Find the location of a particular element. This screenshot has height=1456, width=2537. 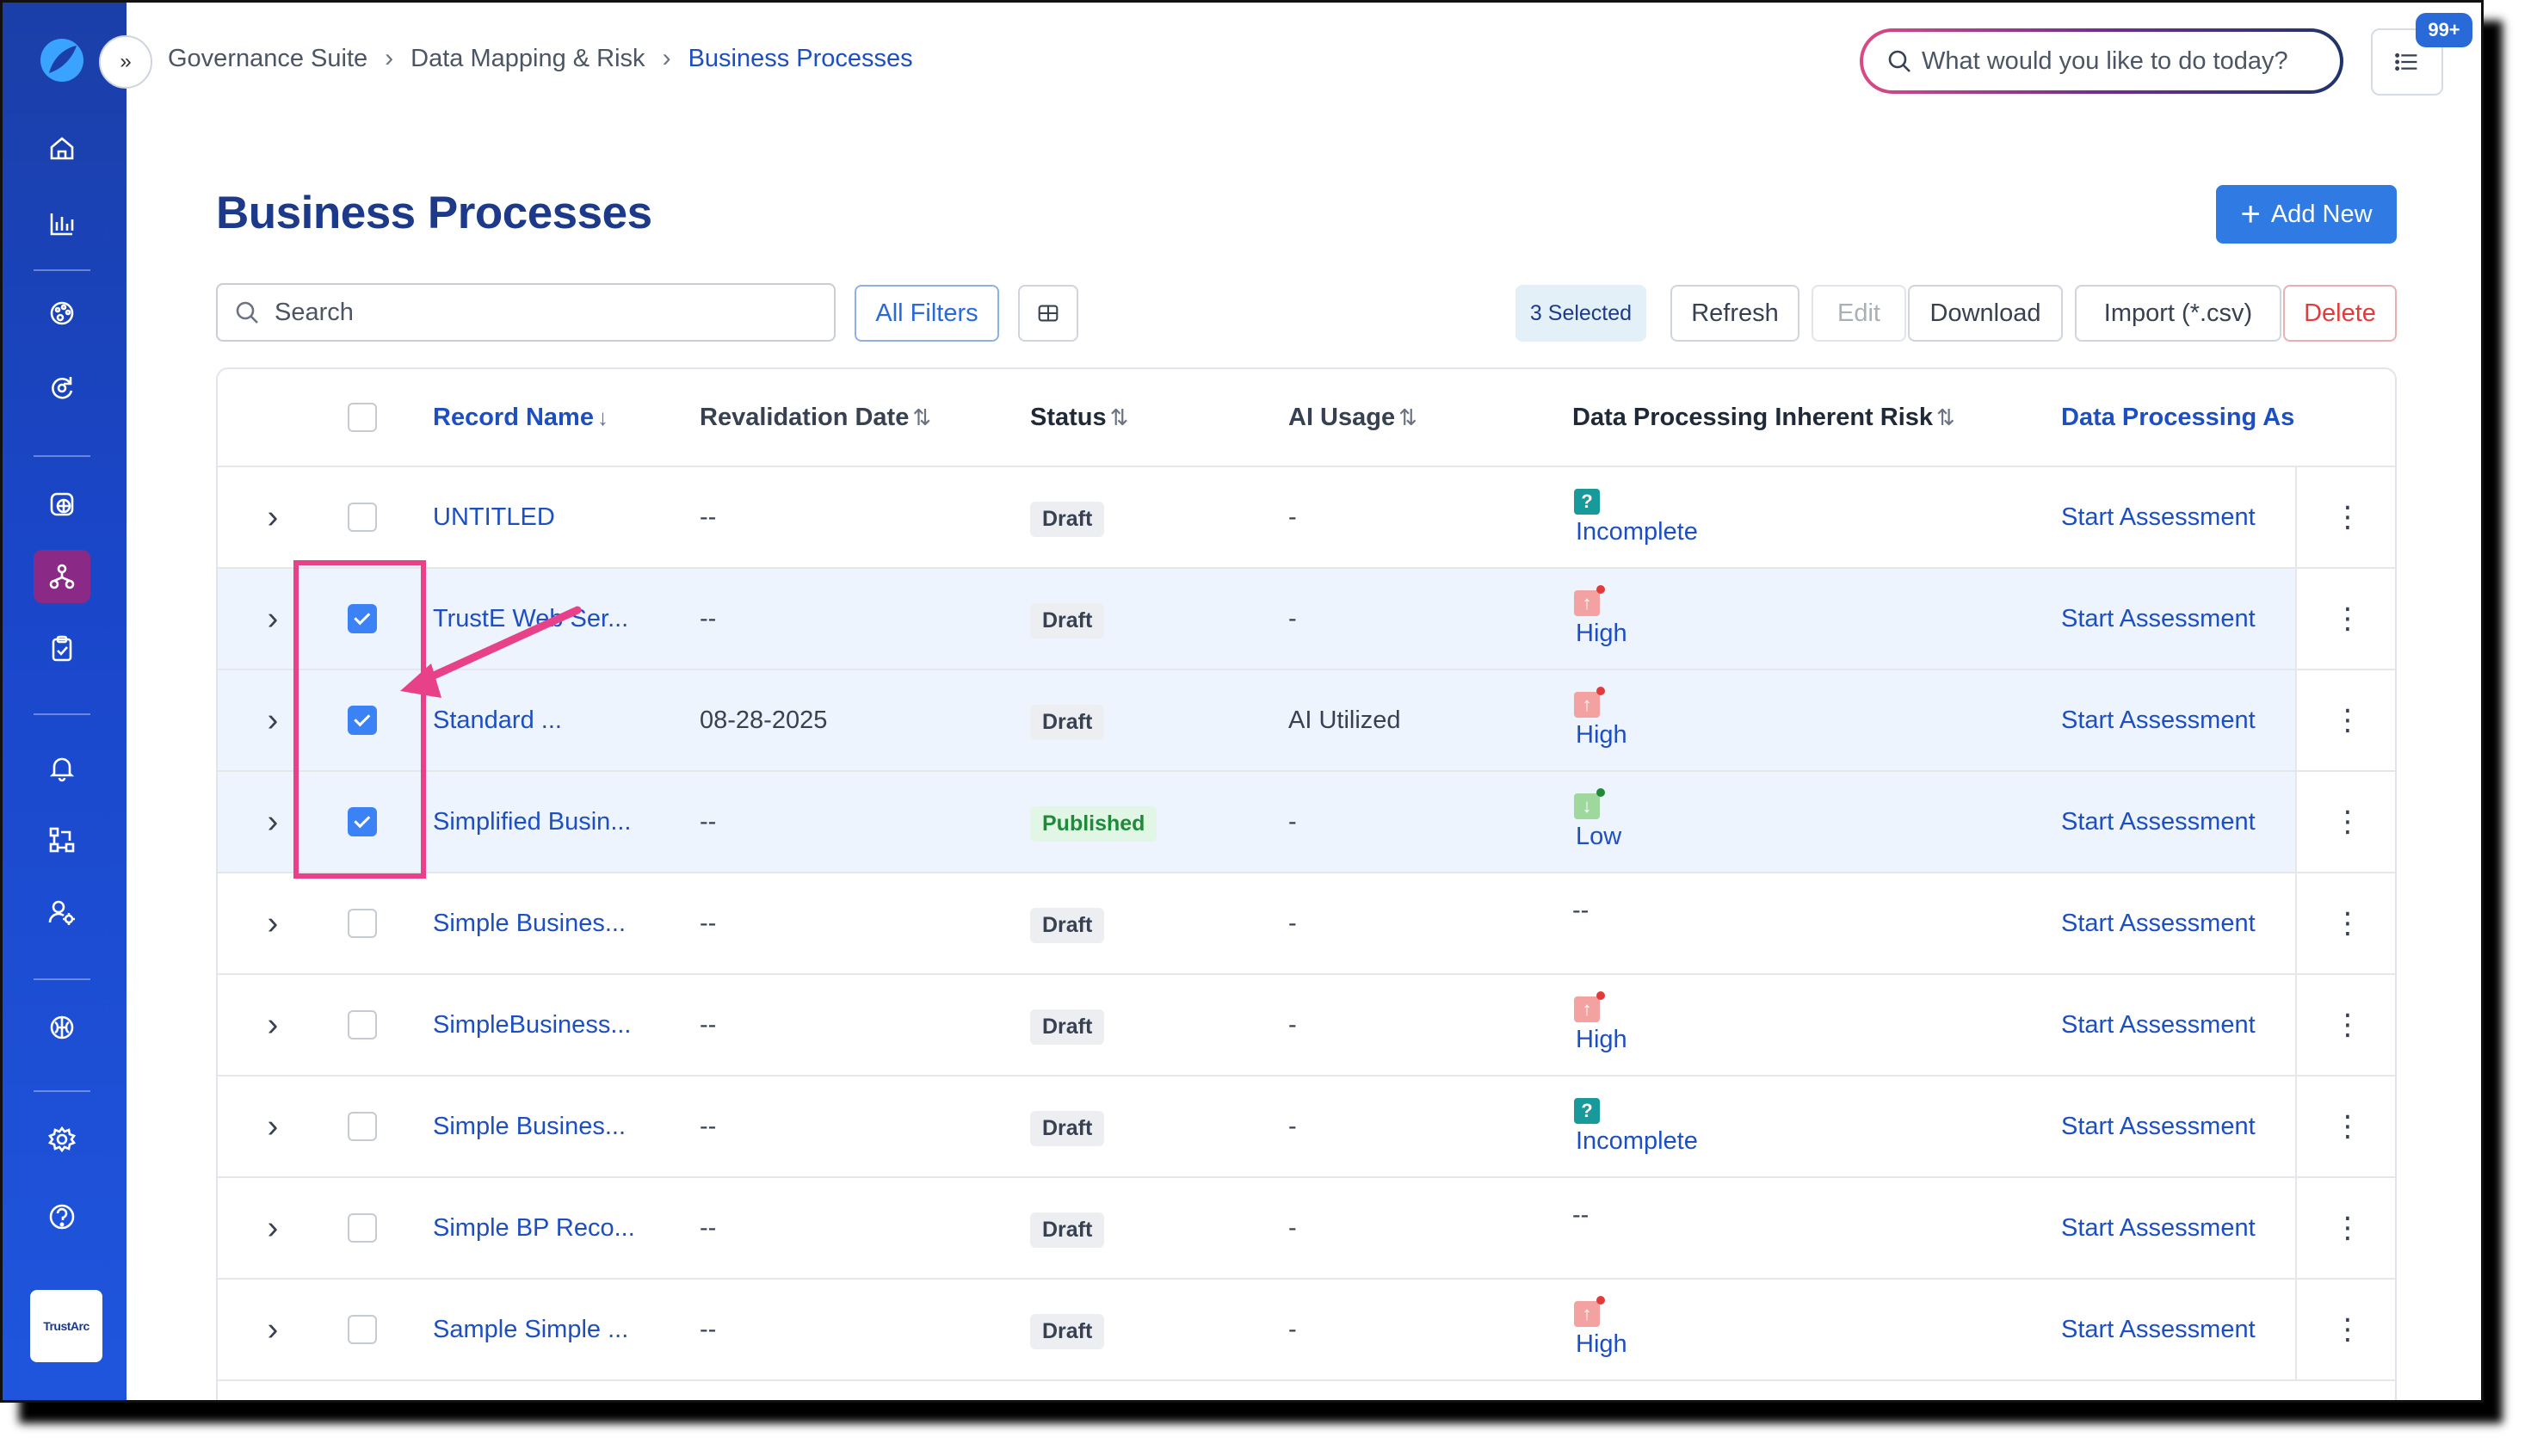

sidebar-clipboard-check-icon is located at coordinates (62, 649).